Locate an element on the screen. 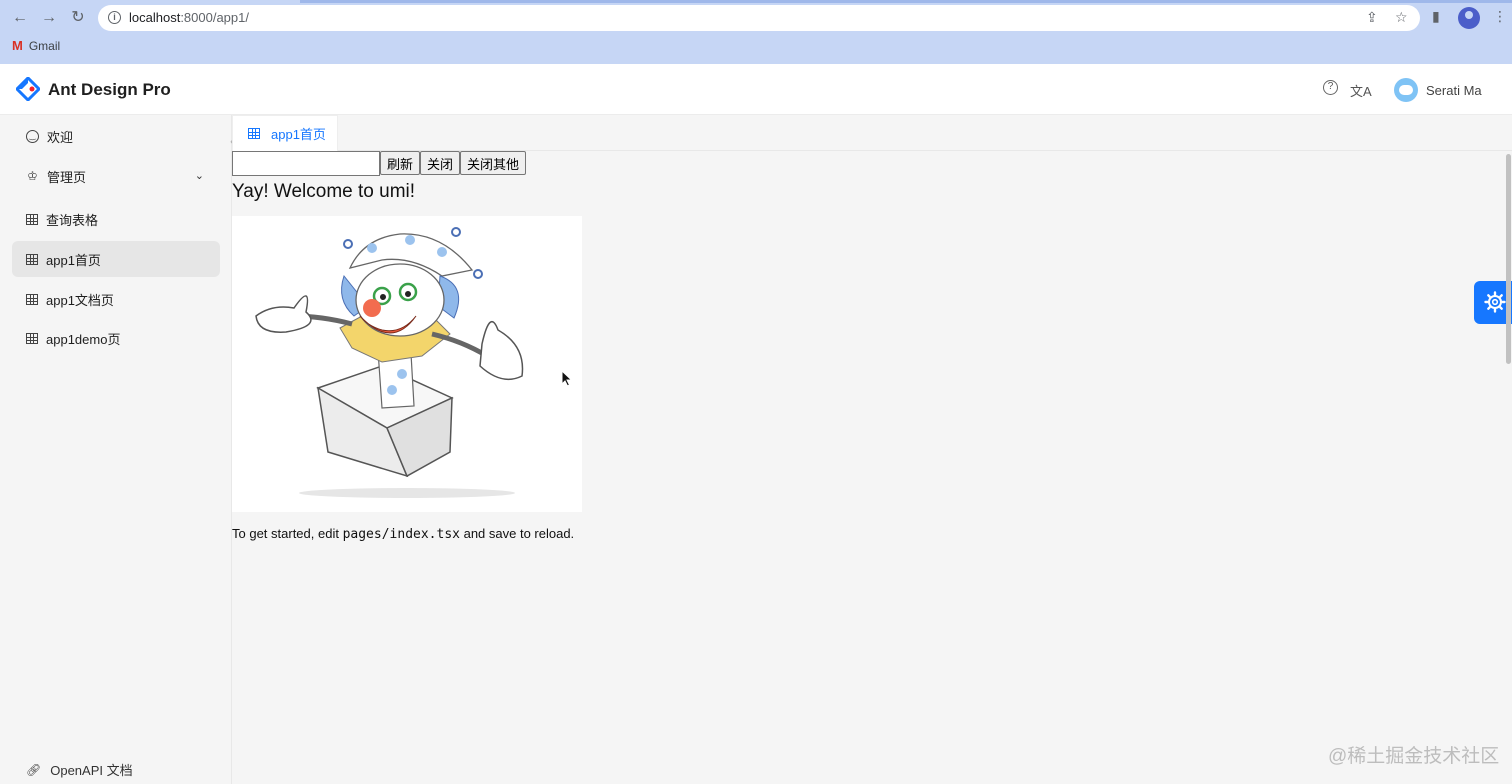  hint-text-before: To get started, edit is located at coordinates (287, 533).